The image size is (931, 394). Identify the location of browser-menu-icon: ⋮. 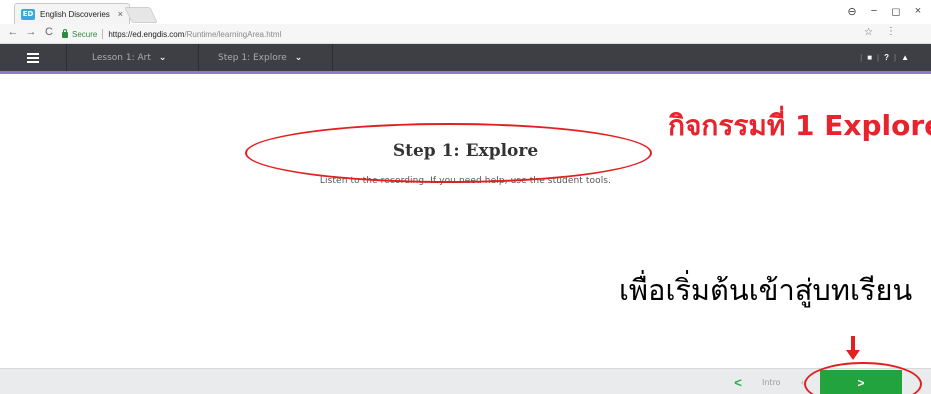
(891, 31).